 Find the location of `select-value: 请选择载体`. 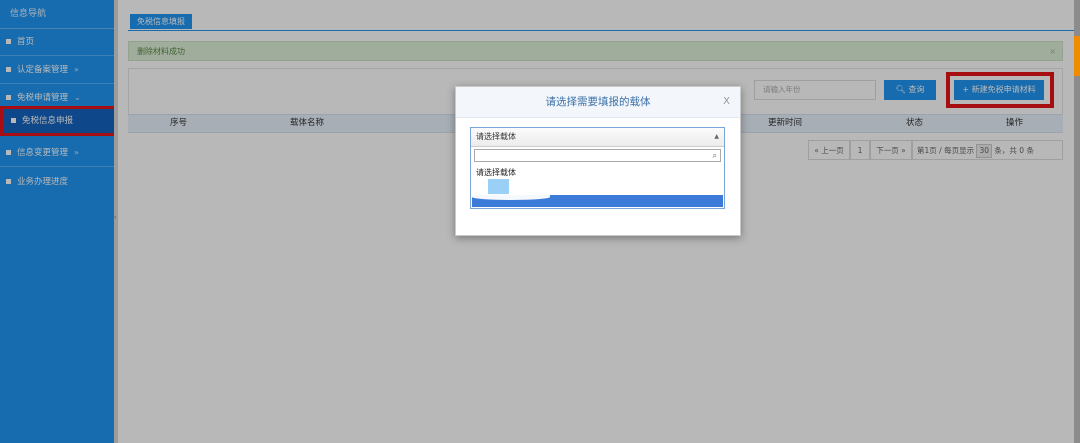

select-value: 请选择载体 is located at coordinates (496, 136).